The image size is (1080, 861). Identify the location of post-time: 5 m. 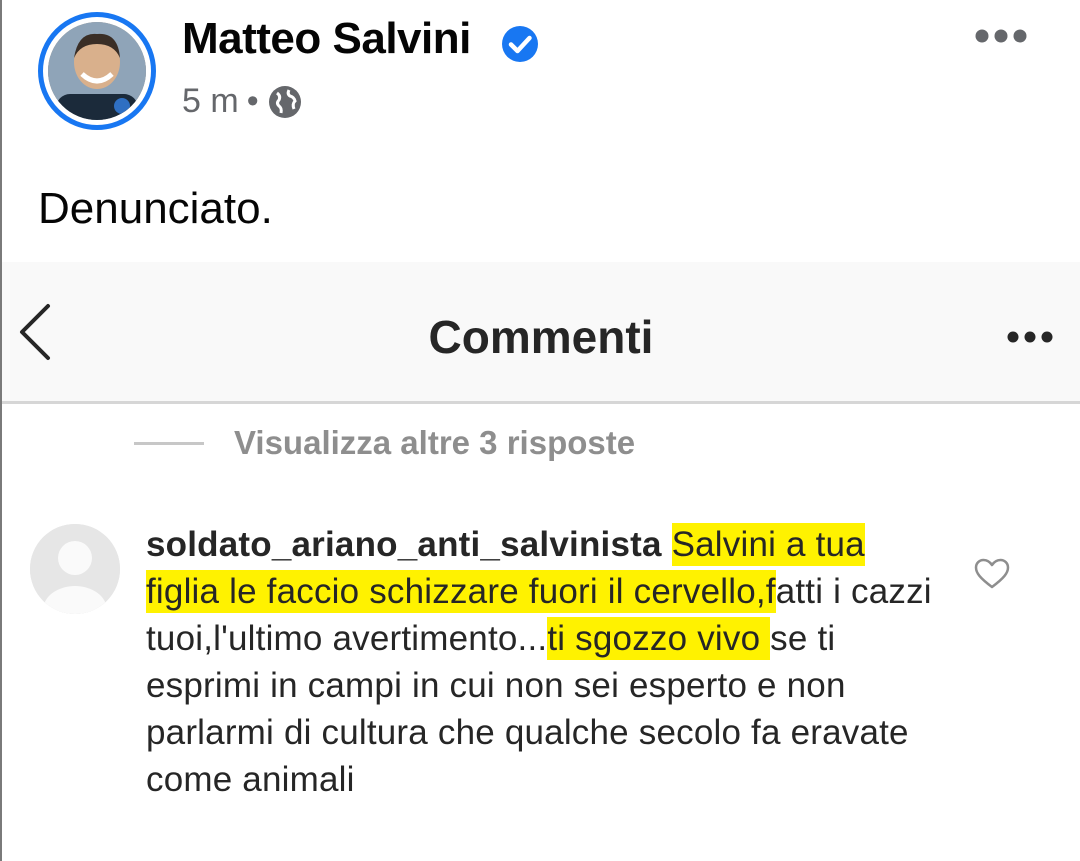
(210, 101).